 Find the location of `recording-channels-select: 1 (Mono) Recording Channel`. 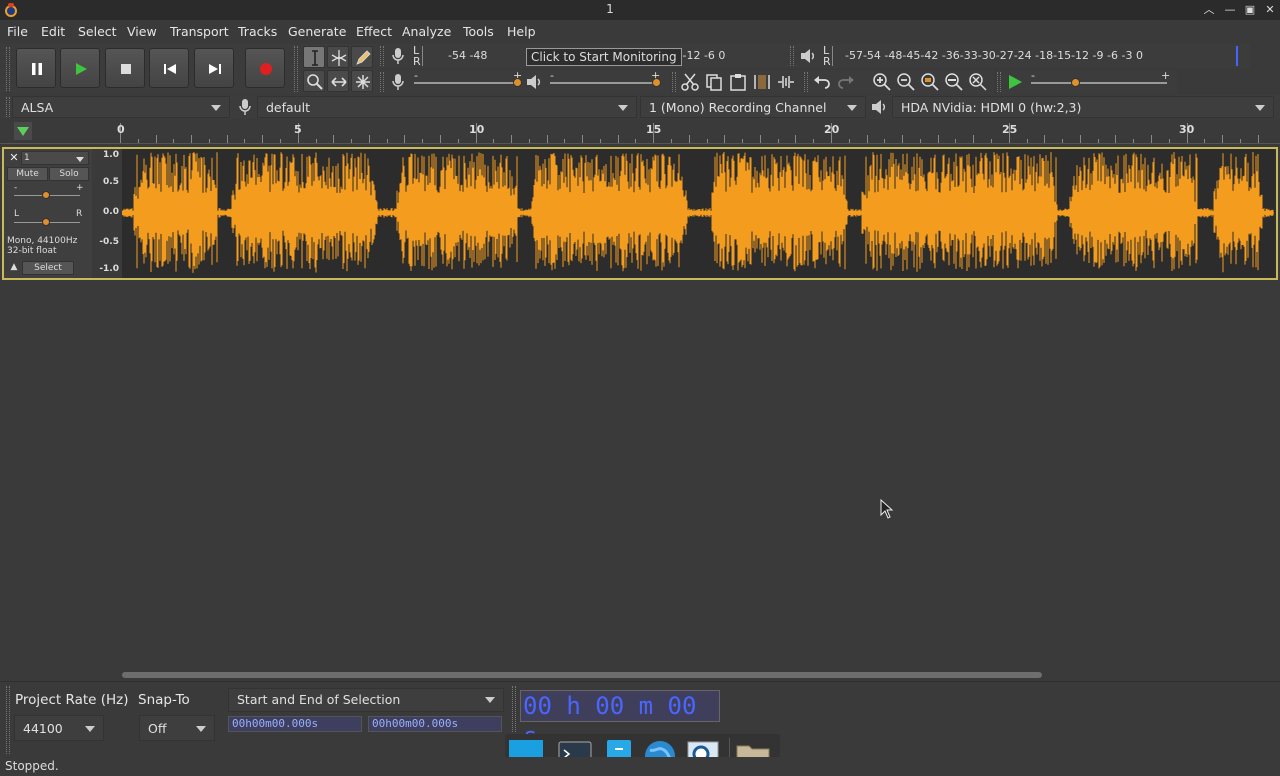

recording-channels-select: 1 (Mono) Recording Channel is located at coordinates (753, 107).